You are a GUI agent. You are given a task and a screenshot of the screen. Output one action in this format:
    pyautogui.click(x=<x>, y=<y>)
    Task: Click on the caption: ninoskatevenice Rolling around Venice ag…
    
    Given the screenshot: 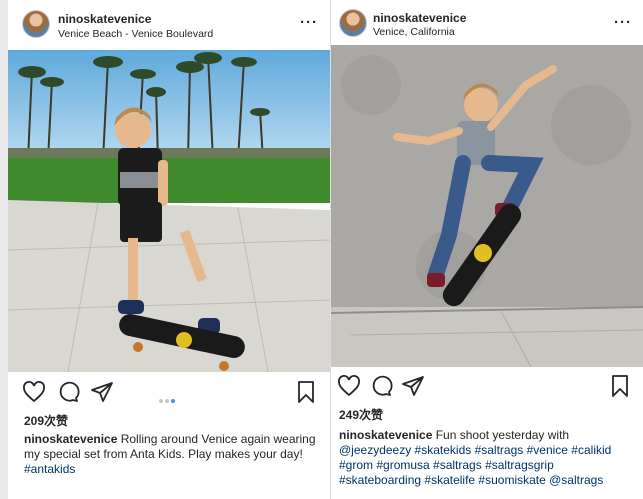 What is the action you would take?
    pyautogui.click(x=173, y=454)
    